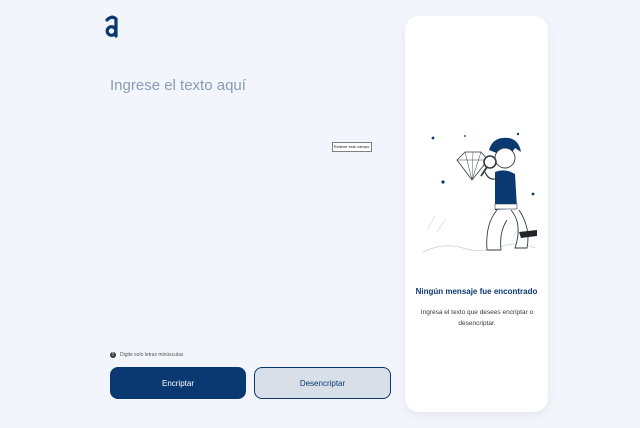  Describe the element at coordinates (479, 192) in the screenshot. I see `person-with-magnifier-illustration` at that location.